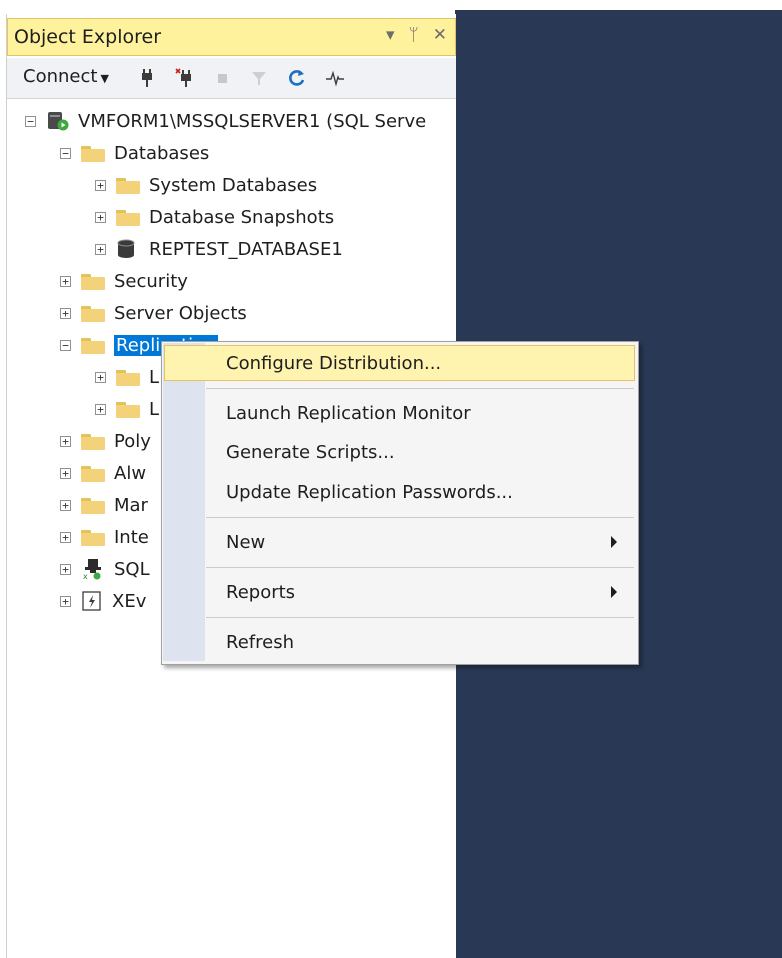  What do you see at coordinates (131, 537) in the screenshot?
I see `integration-label: Inte` at bounding box center [131, 537].